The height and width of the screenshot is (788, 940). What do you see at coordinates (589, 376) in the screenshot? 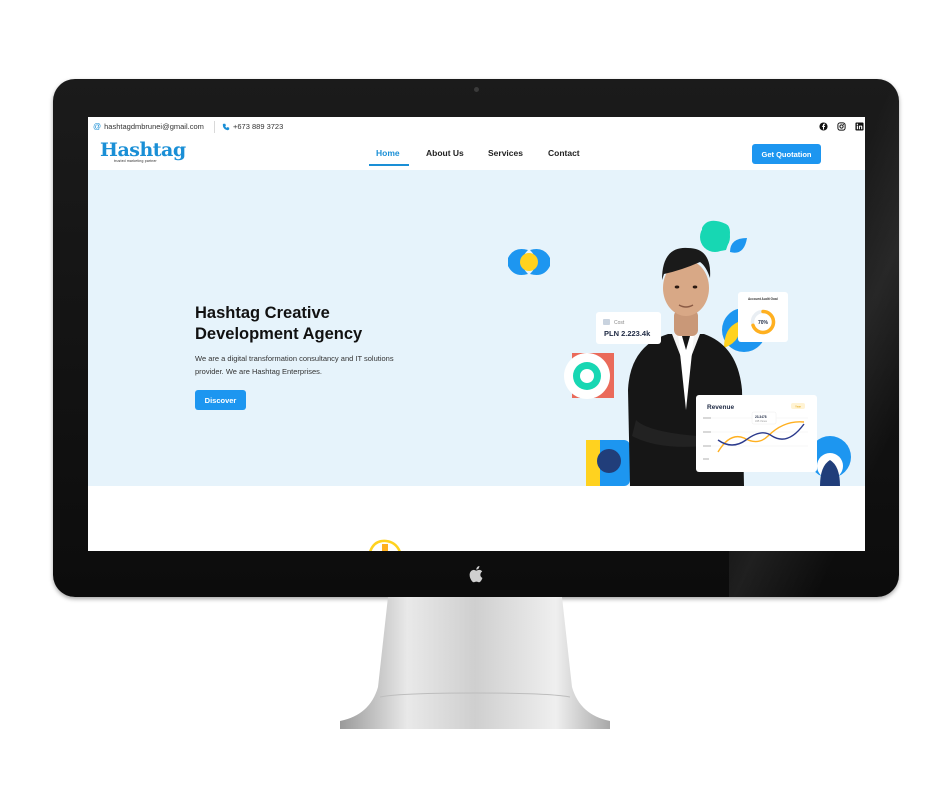
I see `shape-ring-icon` at bounding box center [589, 376].